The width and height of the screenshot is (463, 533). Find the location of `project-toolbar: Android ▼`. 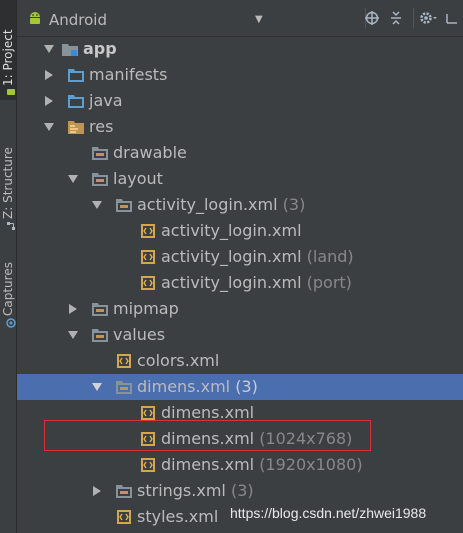

project-toolbar: Android ▼ is located at coordinates (240, 18).